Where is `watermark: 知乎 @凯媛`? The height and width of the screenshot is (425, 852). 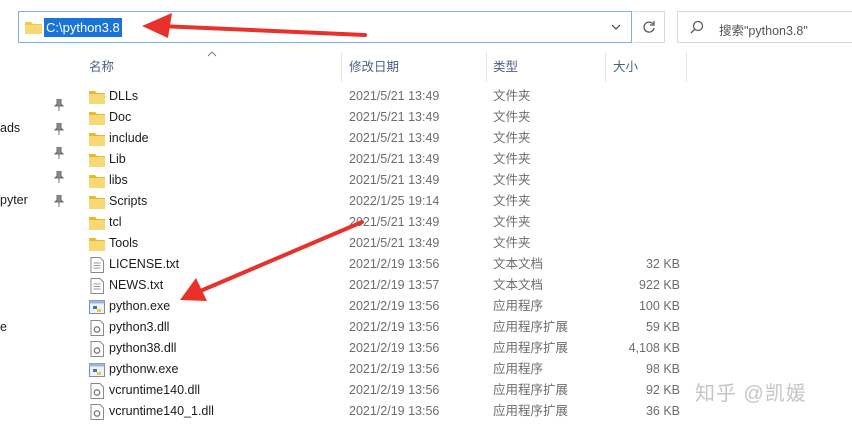 watermark: 知乎 @凯媛 is located at coordinates (751, 394).